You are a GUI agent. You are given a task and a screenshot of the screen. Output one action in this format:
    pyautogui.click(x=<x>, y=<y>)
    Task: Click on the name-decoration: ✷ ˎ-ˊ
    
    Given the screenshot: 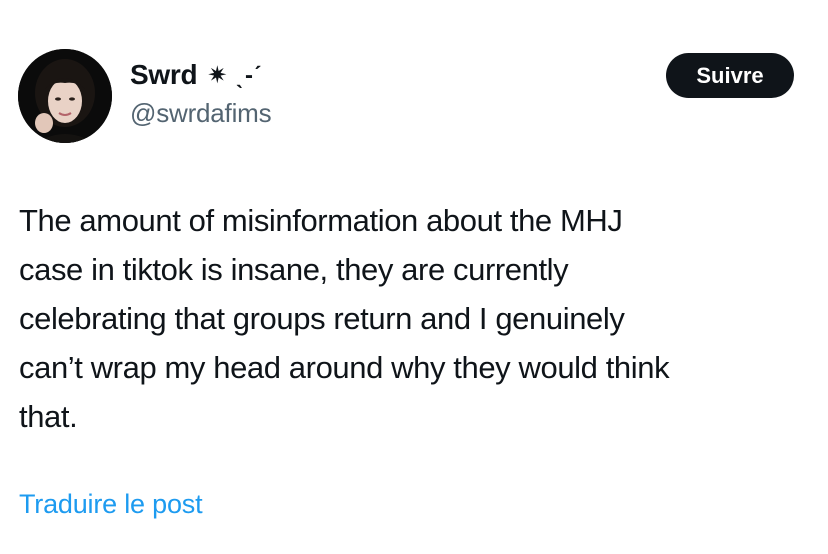 What is the action you would take?
    pyautogui.click(x=235, y=75)
    